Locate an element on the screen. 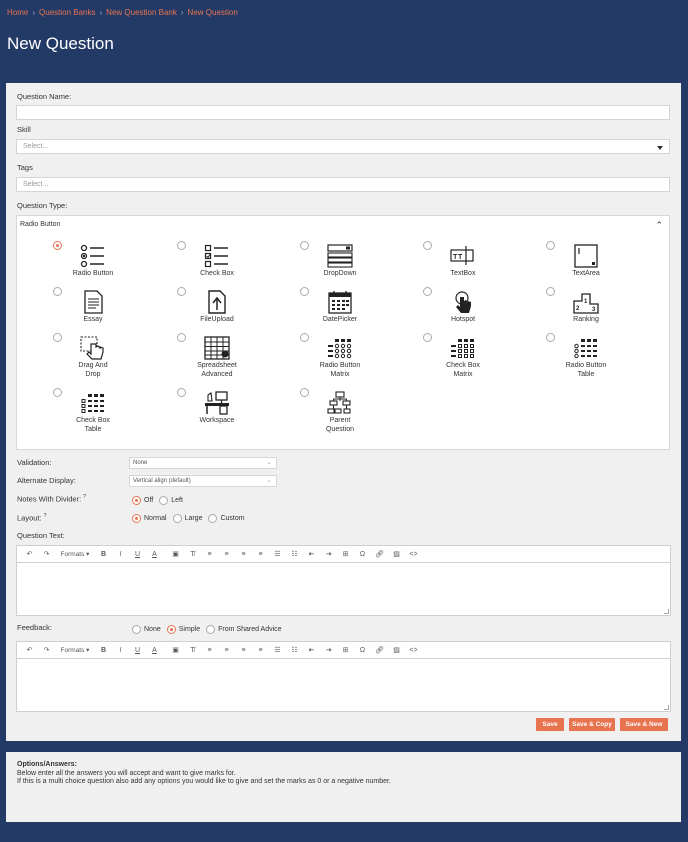 Image resolution: width=688 pixels, height=842 pixels. question-type-check-box: Check Box is located at coordinates (217, 260).